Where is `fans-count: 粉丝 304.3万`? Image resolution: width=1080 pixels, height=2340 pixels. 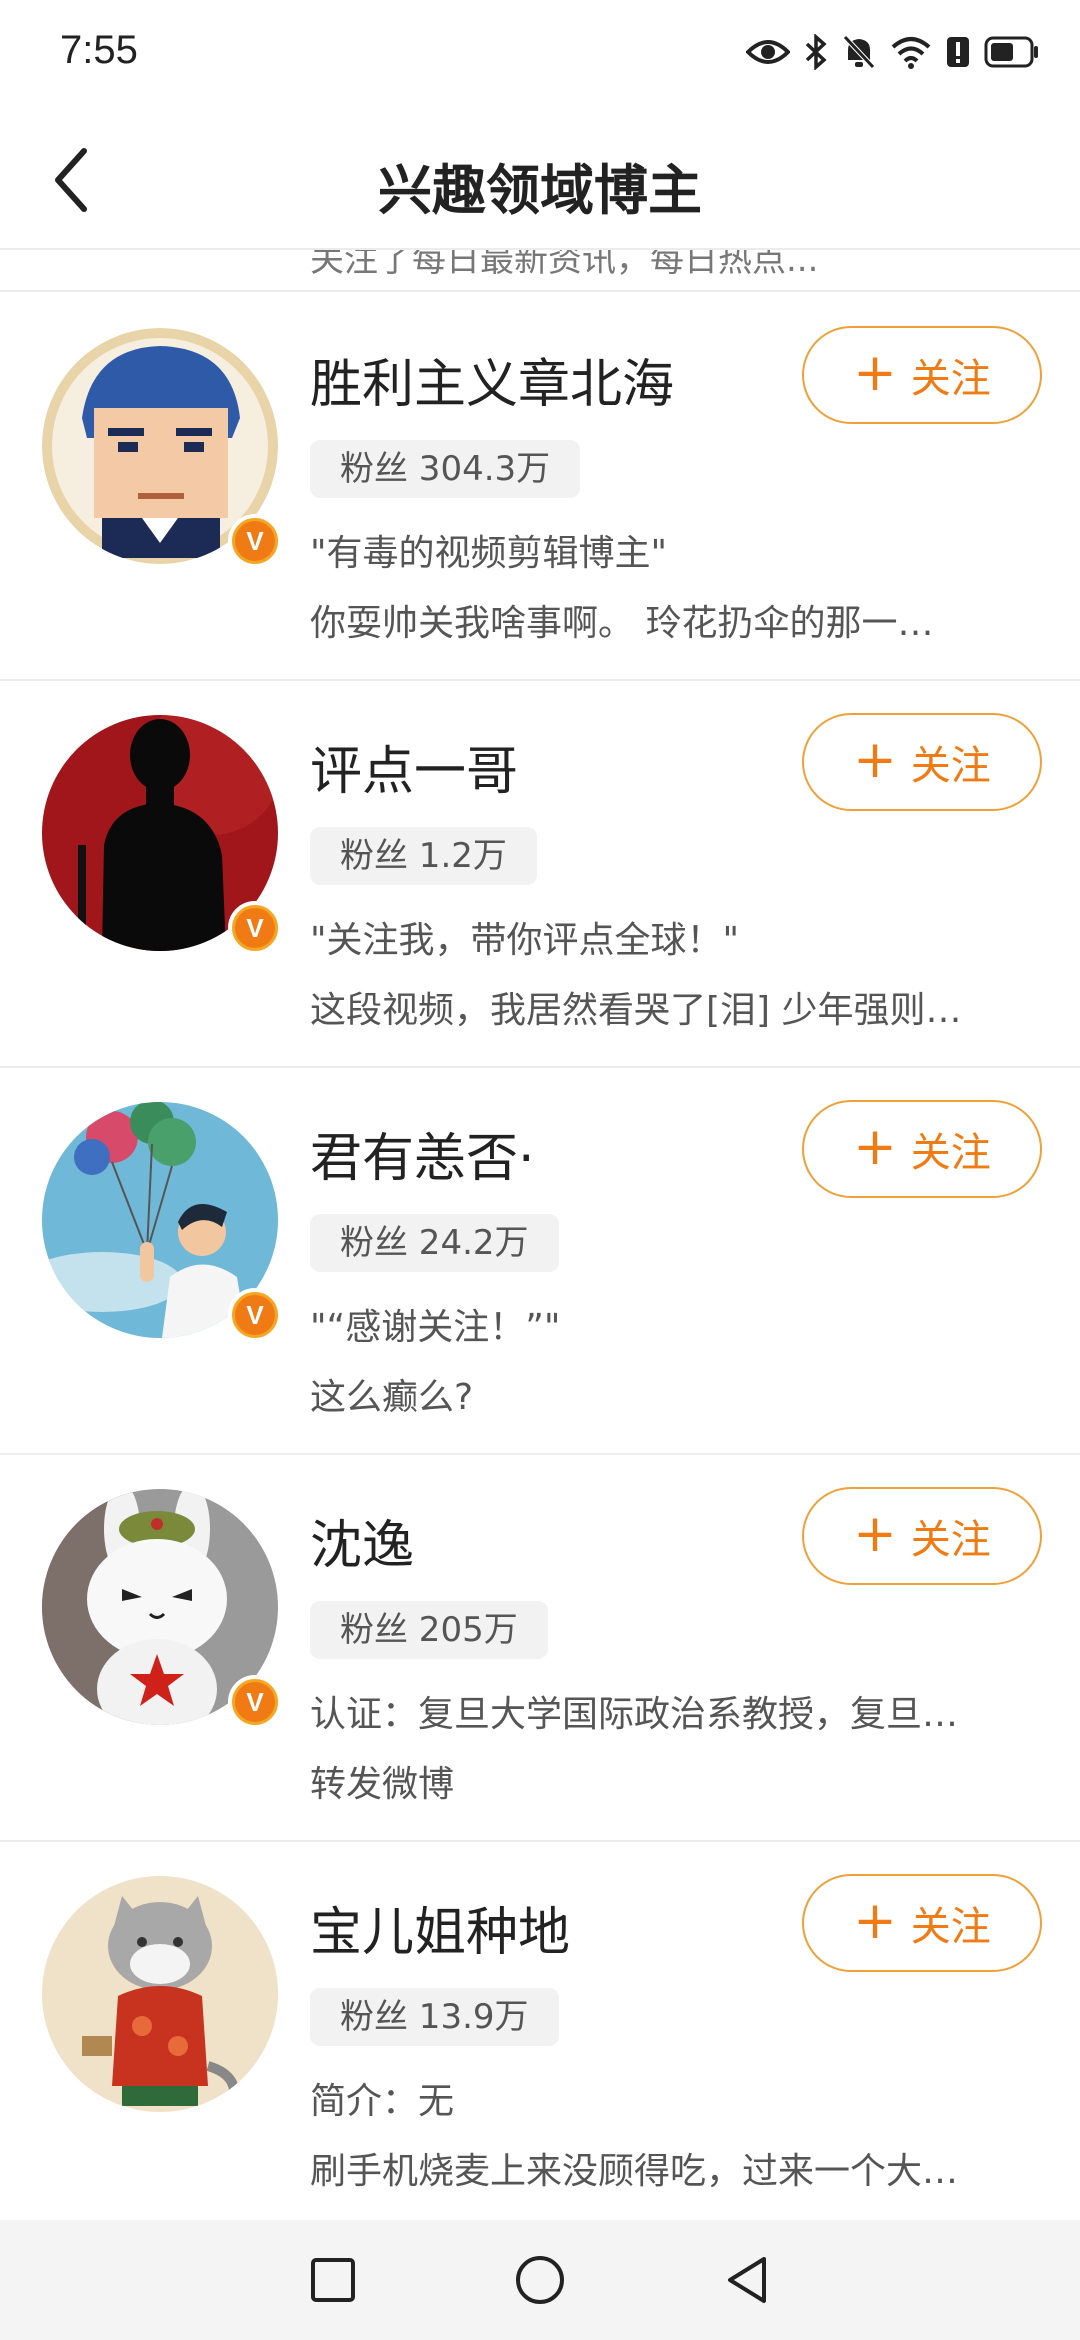 fans-count: 粉丝 304.3万 is located at coordinates (445, 469).